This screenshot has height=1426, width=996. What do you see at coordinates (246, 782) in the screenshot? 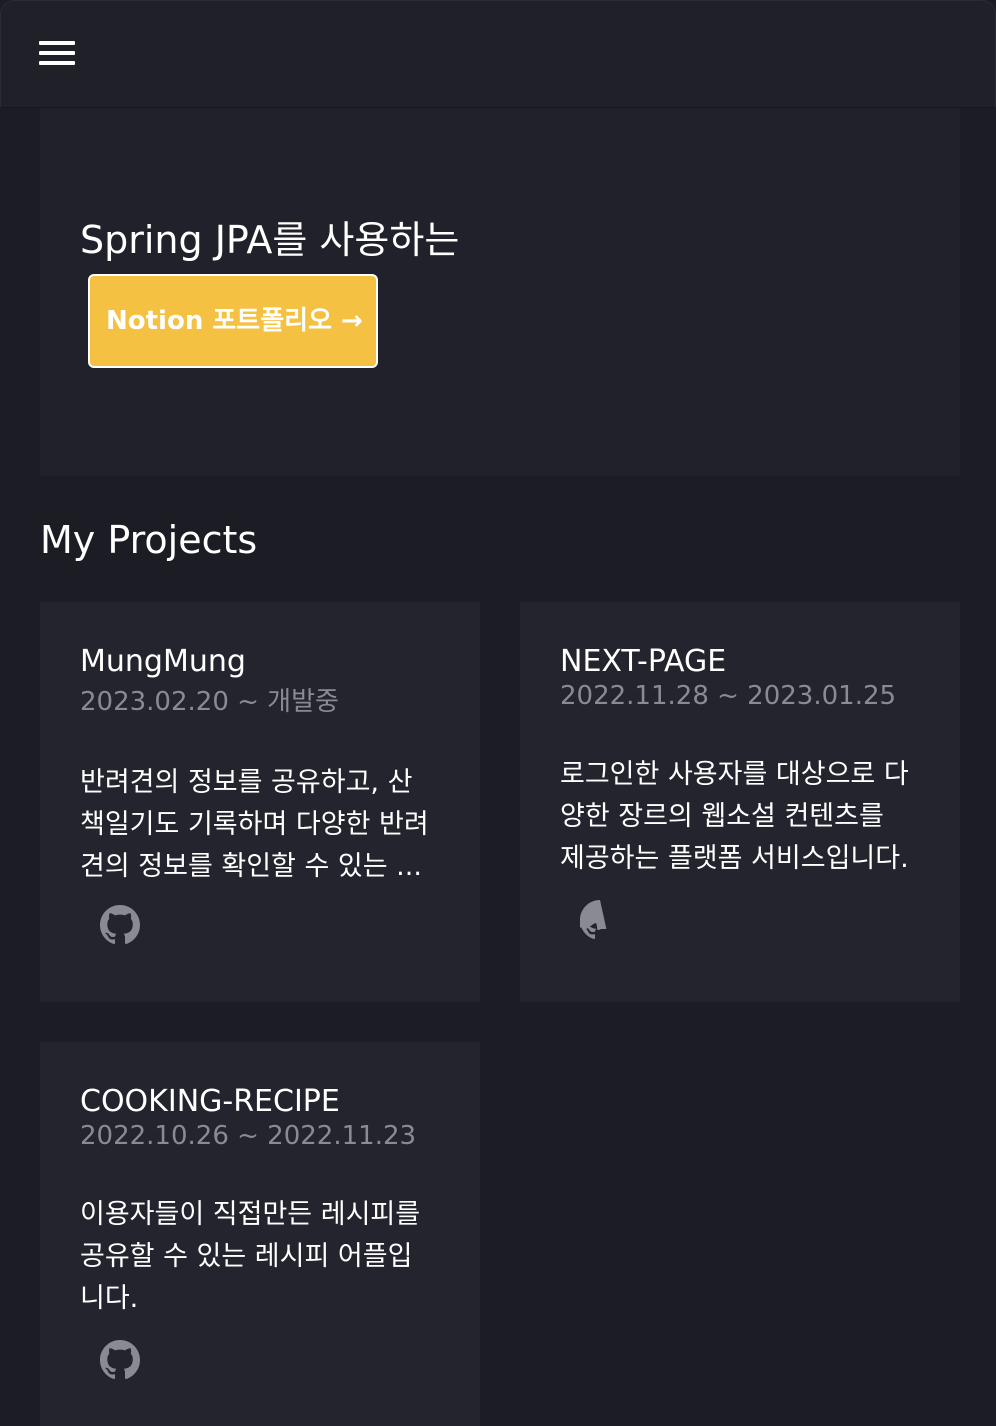
I see `description-line: 반려견의 정보를 공유하고, 산` at bounding box center [246, 782].